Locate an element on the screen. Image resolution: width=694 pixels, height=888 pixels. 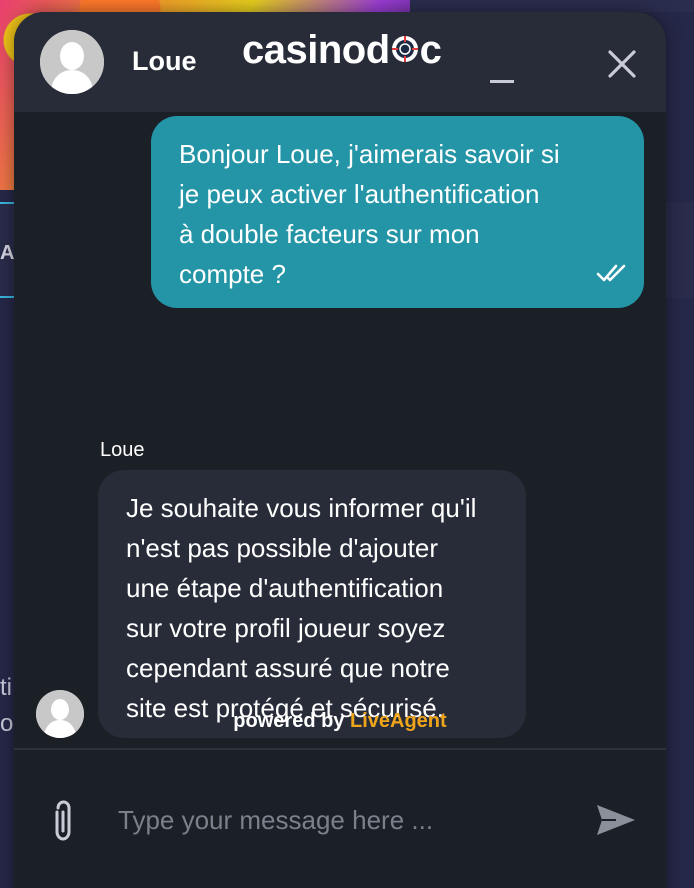
brand-logo-prefix: casino is located at coordinates (304, 50).